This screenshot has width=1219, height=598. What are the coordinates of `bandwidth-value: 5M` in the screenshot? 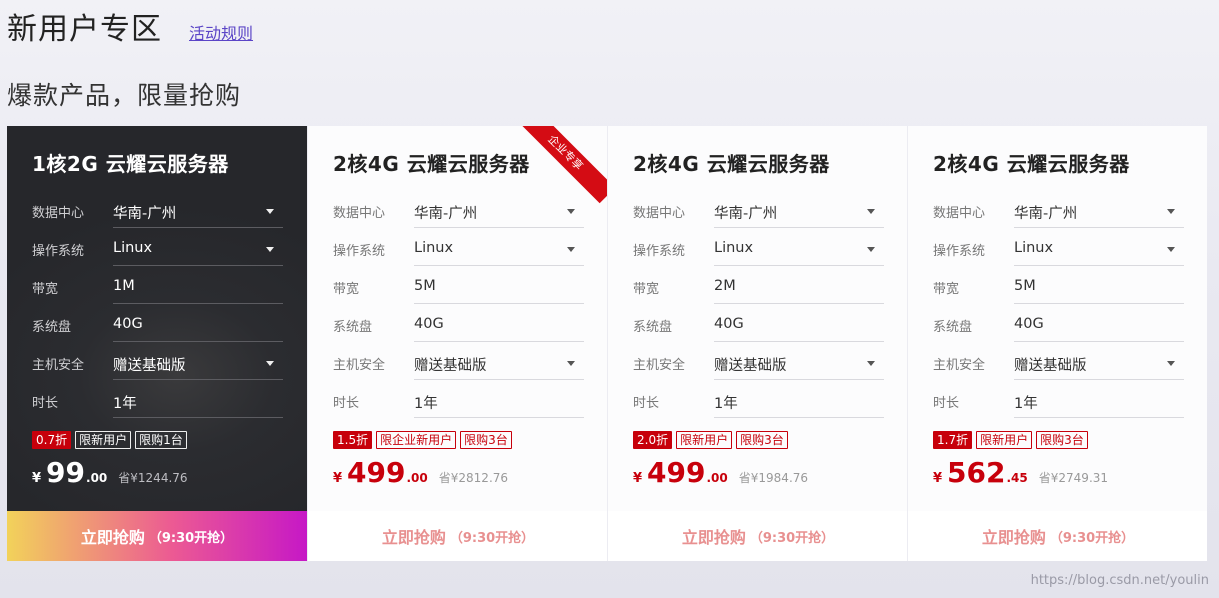 It's located at (499, 288).